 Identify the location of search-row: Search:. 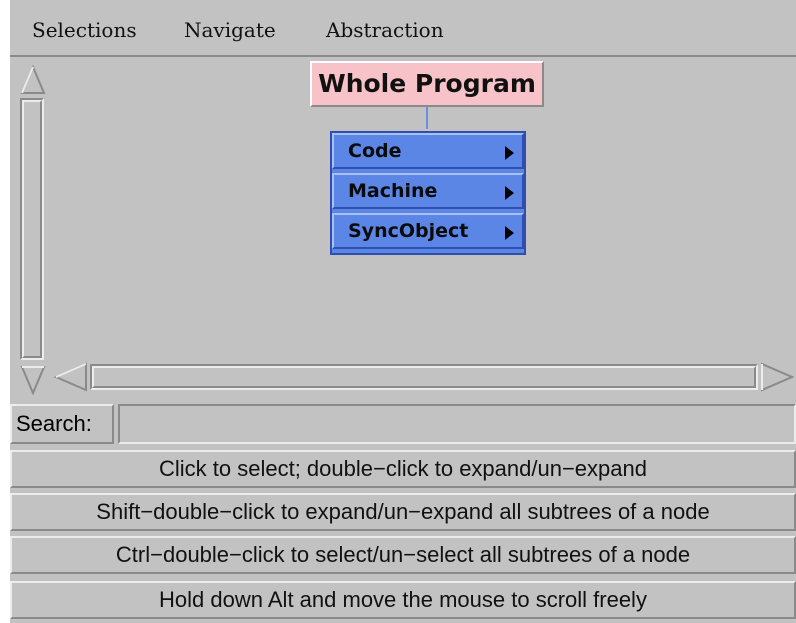
(403, 425).